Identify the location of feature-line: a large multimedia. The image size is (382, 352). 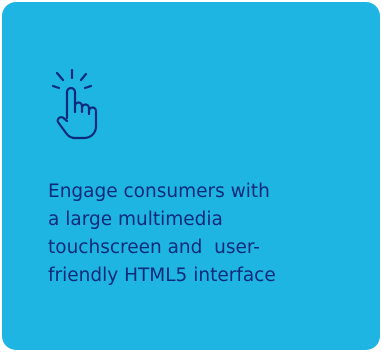
(135, 219).